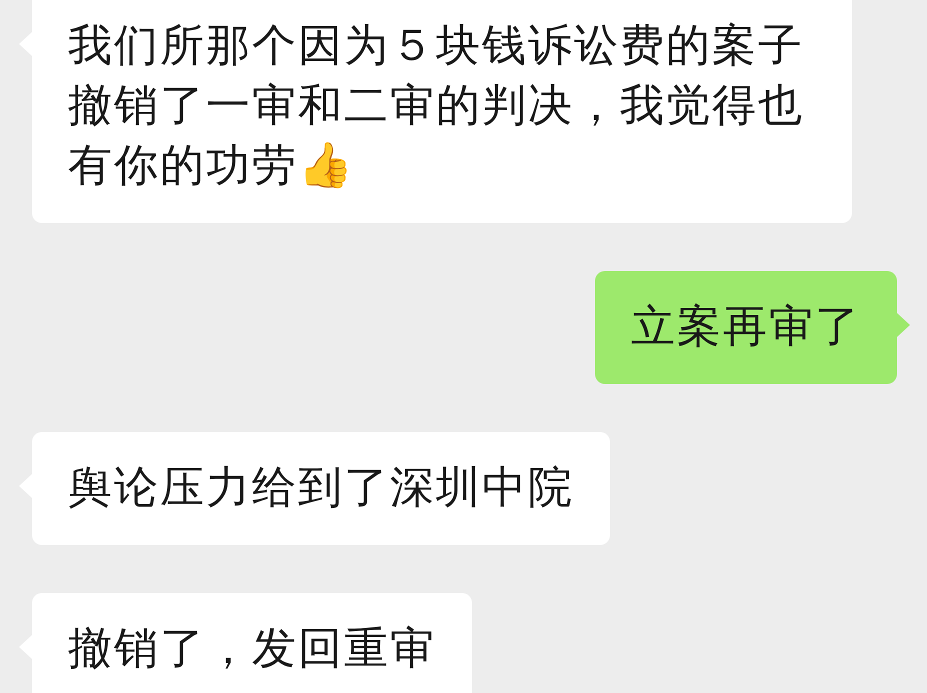 The height and width of the screenshot is (693, 927). What do you see at coordinates (746, 326) in the screenshot?
I see `message-text: 立案再审了` at bounding box center [746, 326].